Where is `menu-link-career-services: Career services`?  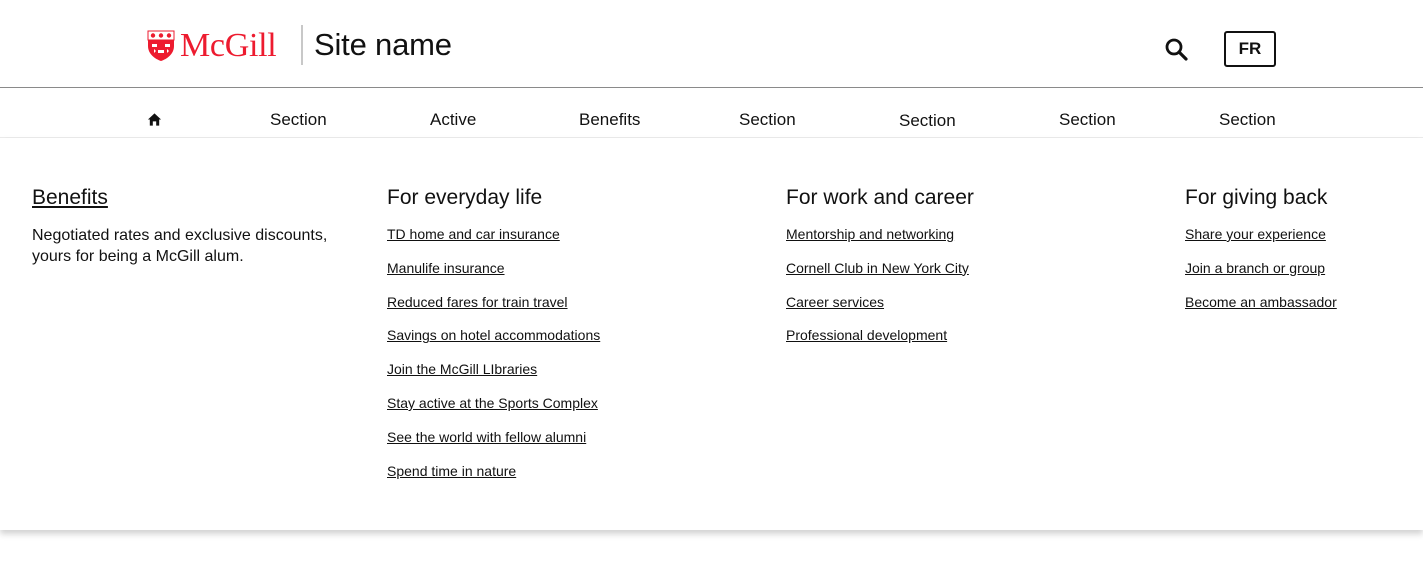
menu-link-career-services: Career services is located at coordinates (835, 302).